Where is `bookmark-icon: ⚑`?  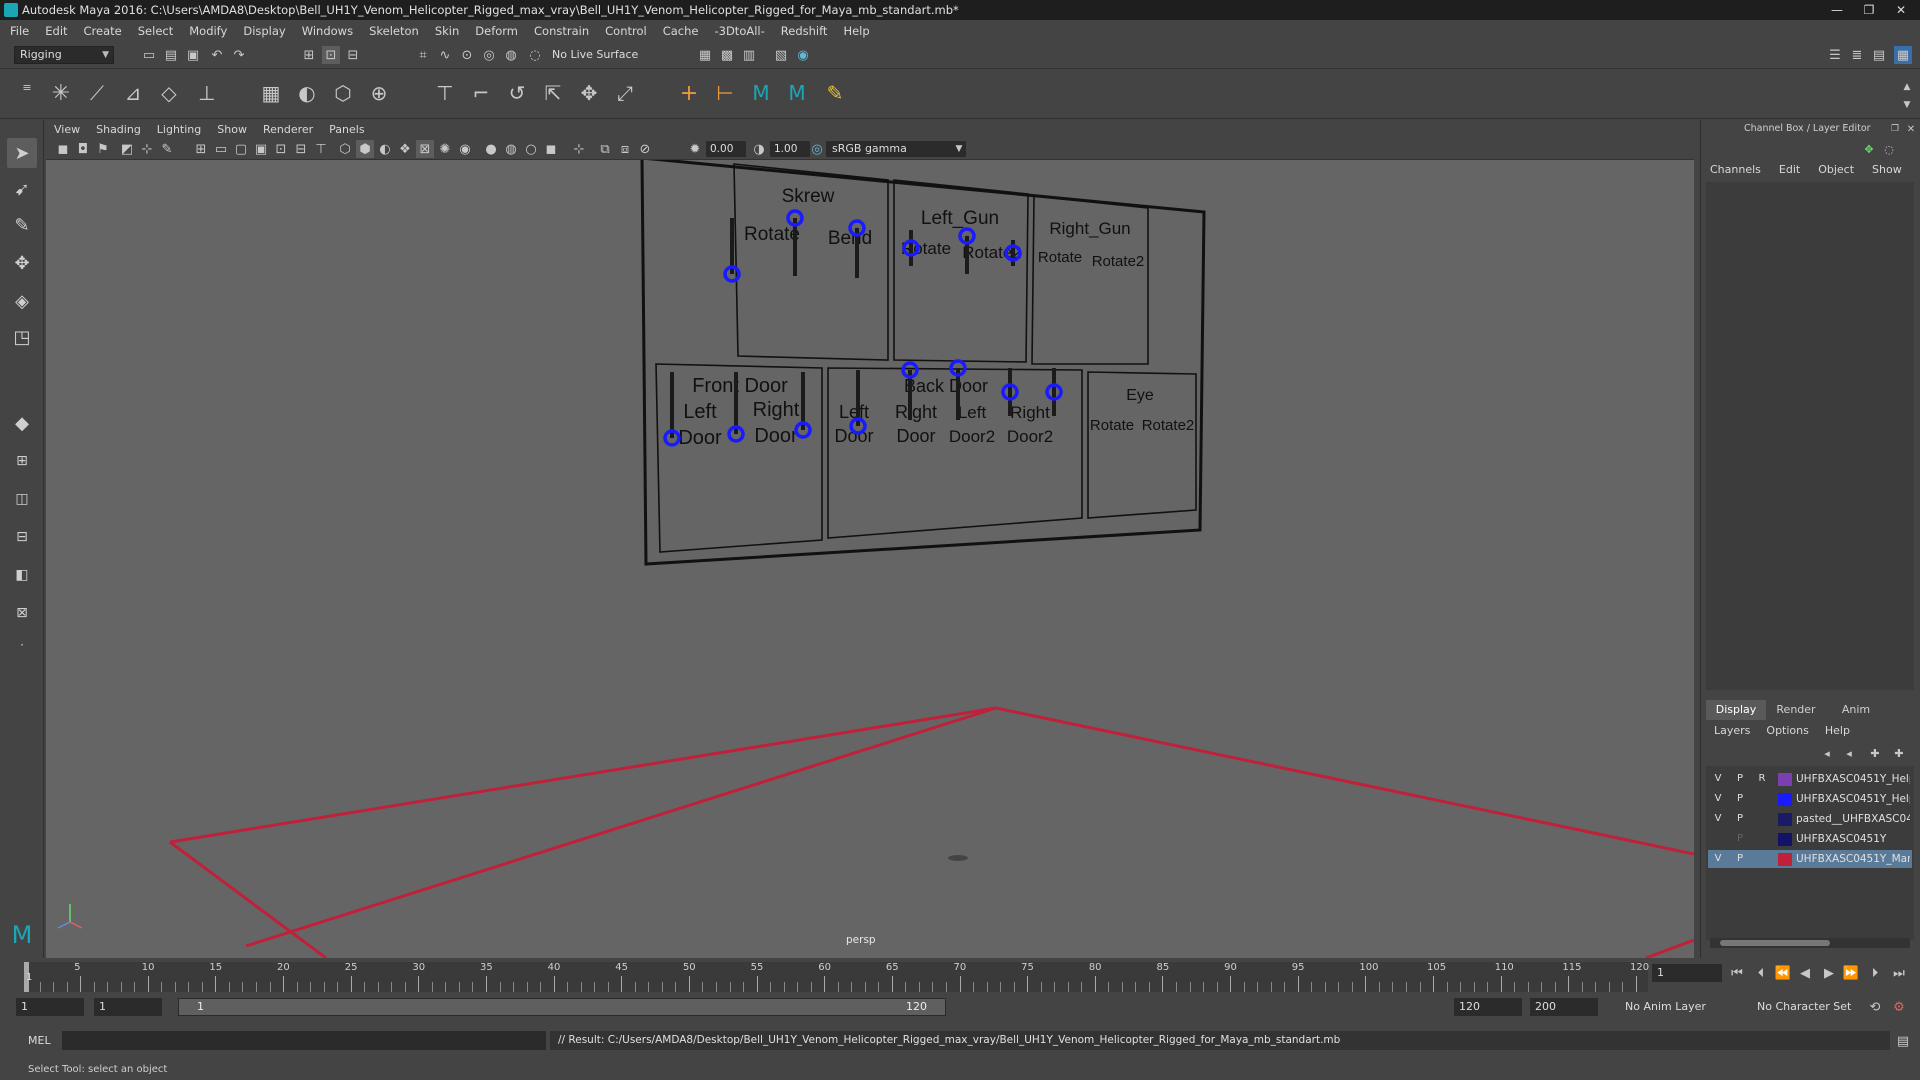 bookmark-icon: ⚑ is located at coordinates (103, 149).